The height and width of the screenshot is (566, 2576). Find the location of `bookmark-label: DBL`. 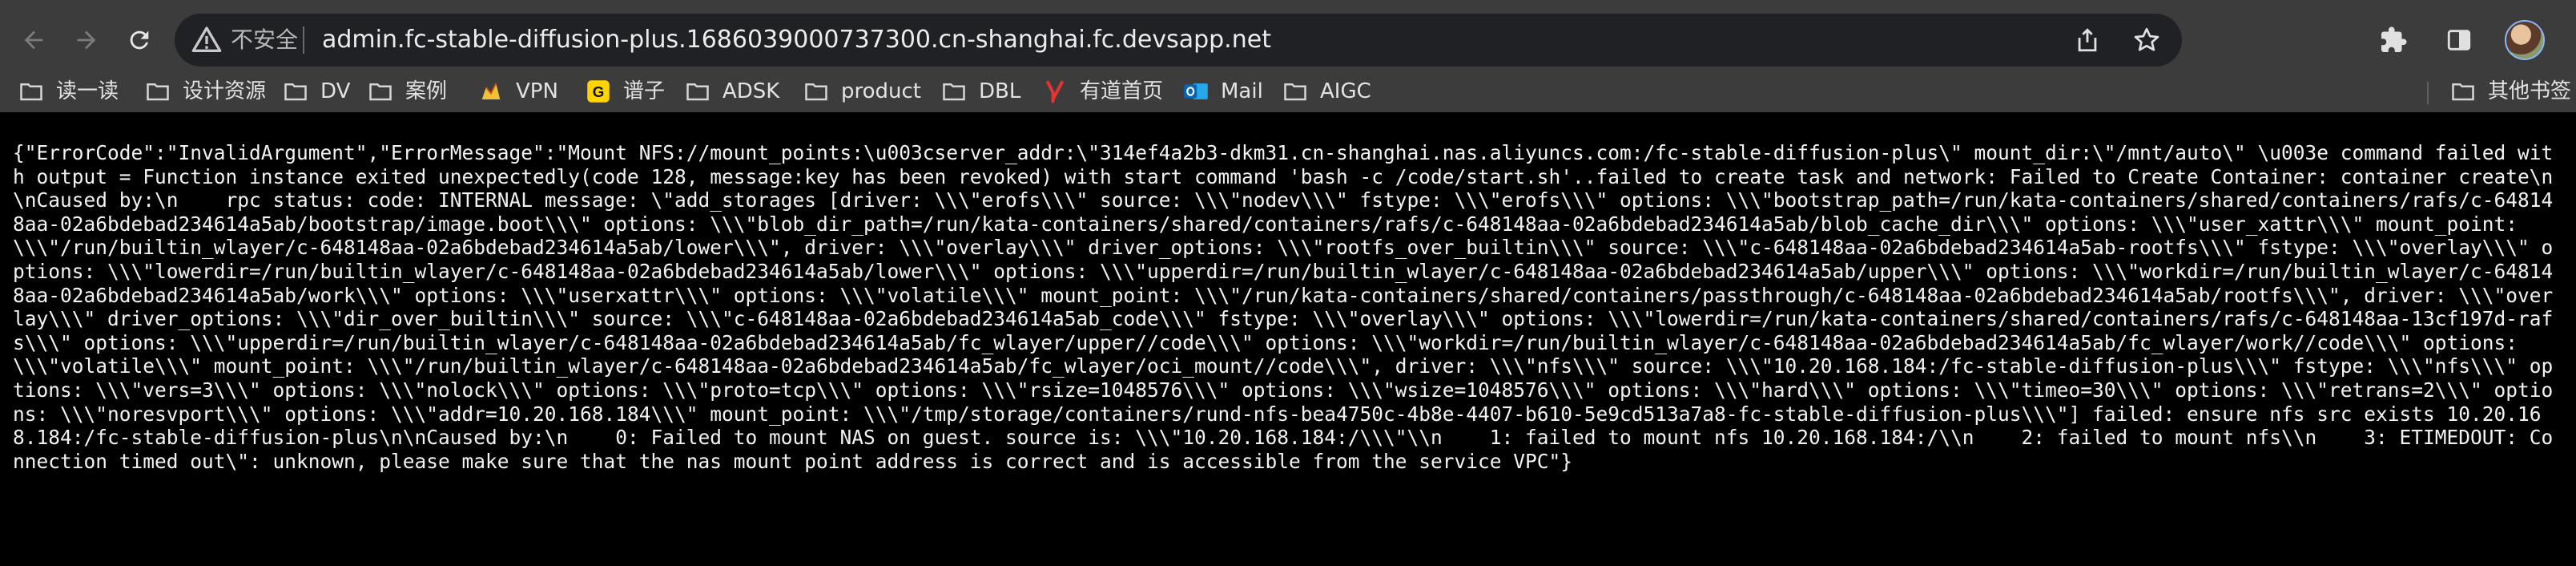

bookmark-label: DBL is located at coordinates (1000, 91).